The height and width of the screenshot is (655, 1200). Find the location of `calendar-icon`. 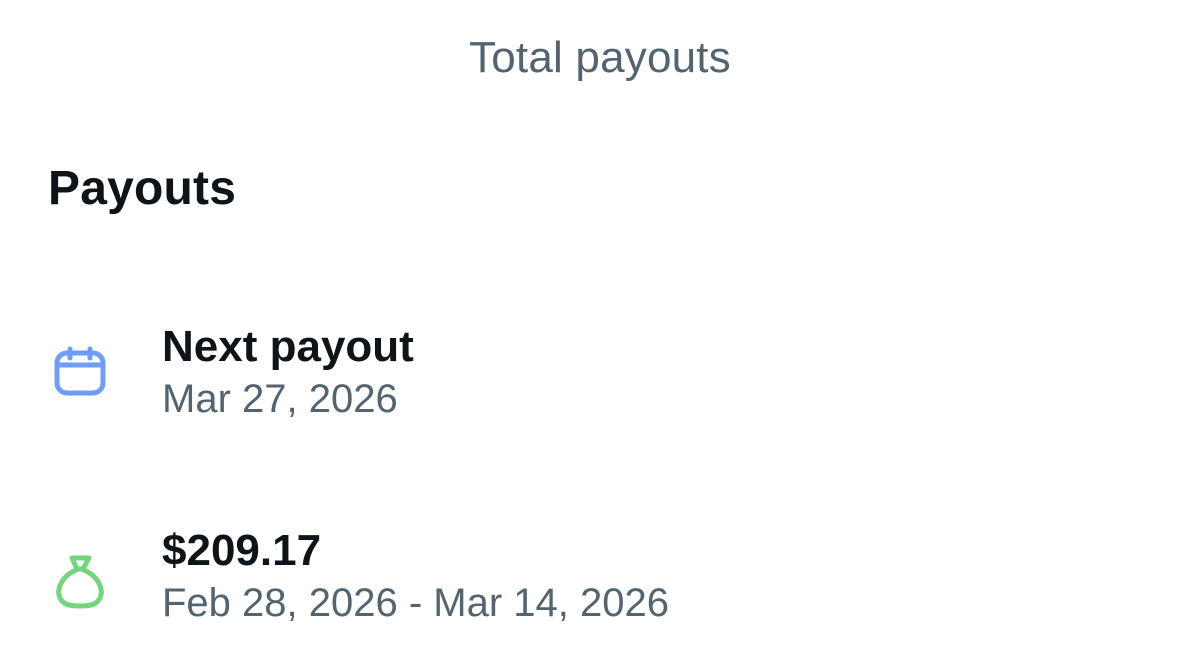

calendar-icon is located at coordinates (80, 371).